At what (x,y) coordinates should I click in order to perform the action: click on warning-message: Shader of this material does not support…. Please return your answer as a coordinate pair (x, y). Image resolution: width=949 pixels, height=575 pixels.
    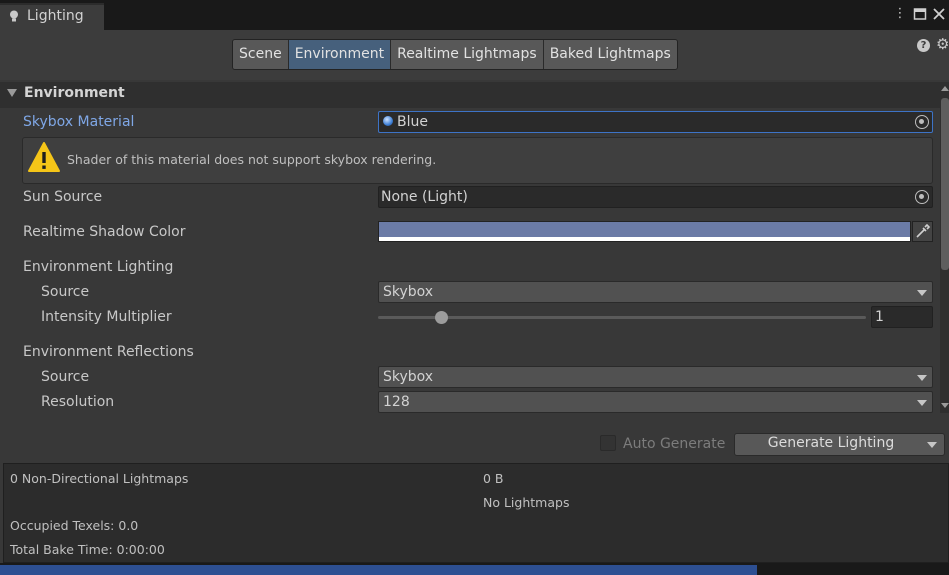
    Looking at the image, I should click on (252, 159).